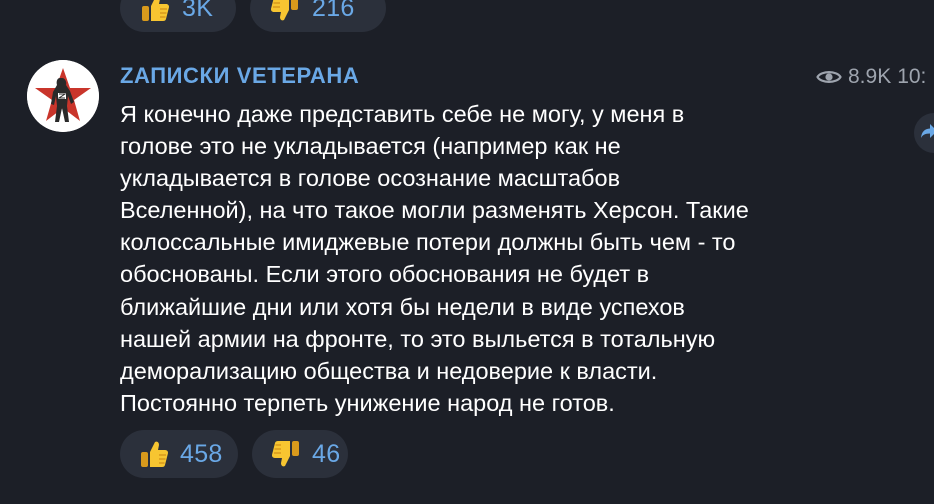 The width and height of the screenshot is (934, 504). I want to click on reaction-thumbs-down: 46, so click(300, 454).